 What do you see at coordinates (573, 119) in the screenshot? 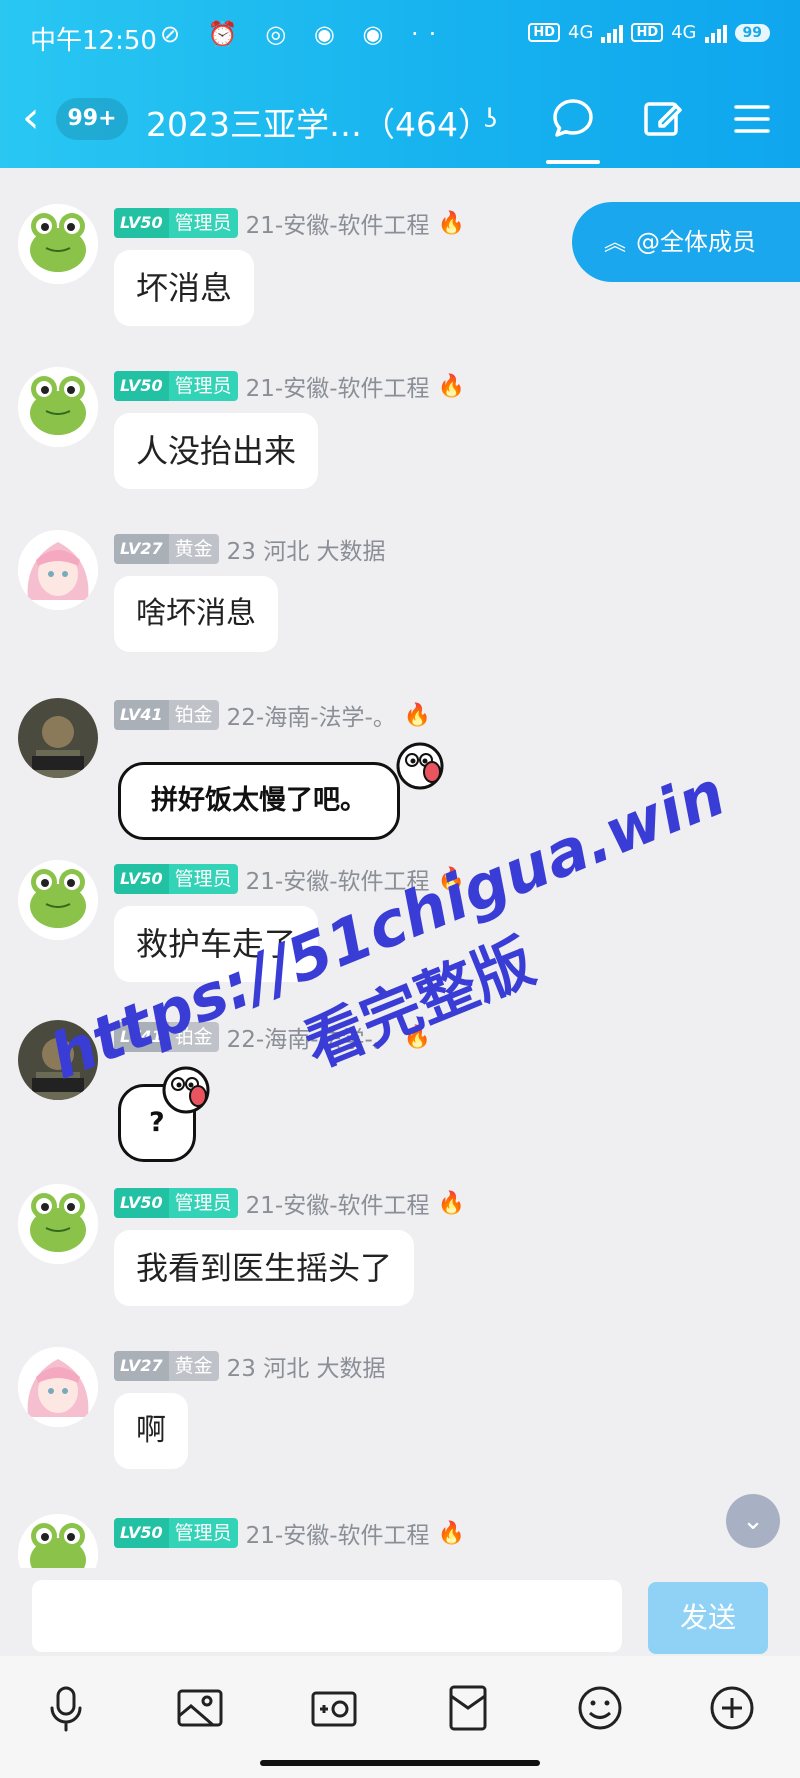
I see `chat-bubble-icon` at bounding box center [573, 119].